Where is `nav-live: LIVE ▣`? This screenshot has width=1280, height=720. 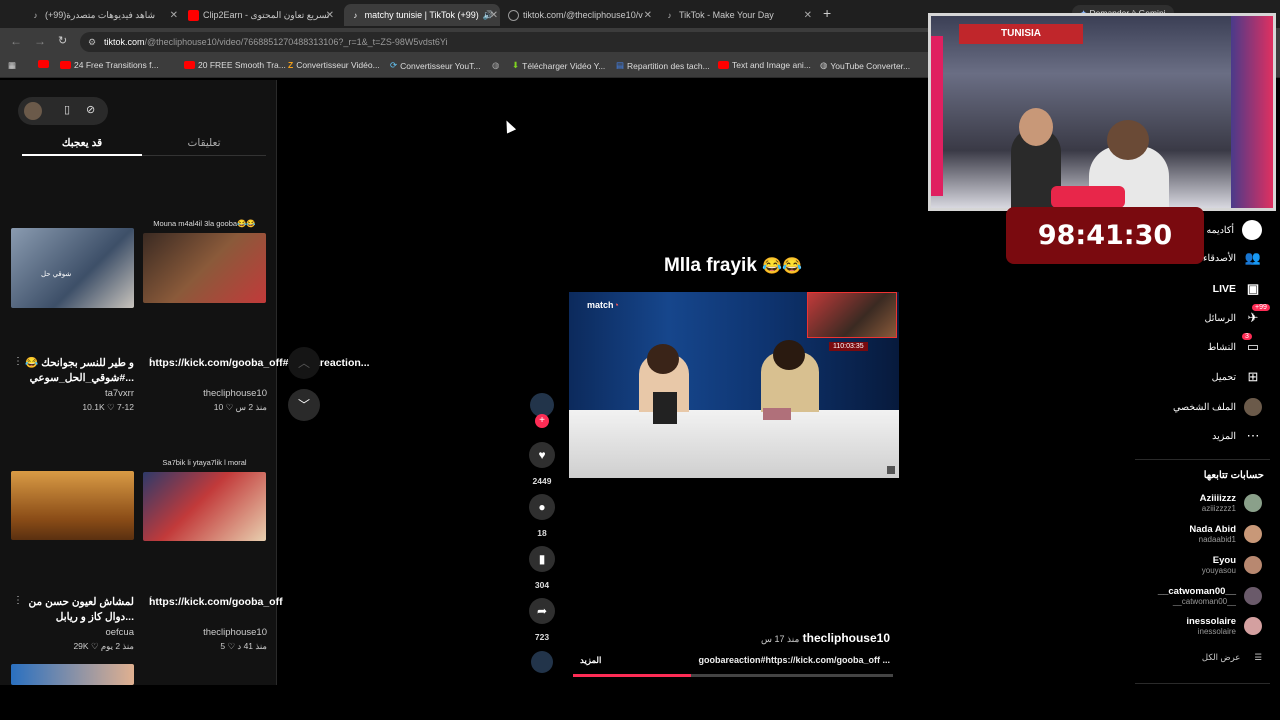 nav-live: LIVE ▣ is located at coordinates (1237, 289).